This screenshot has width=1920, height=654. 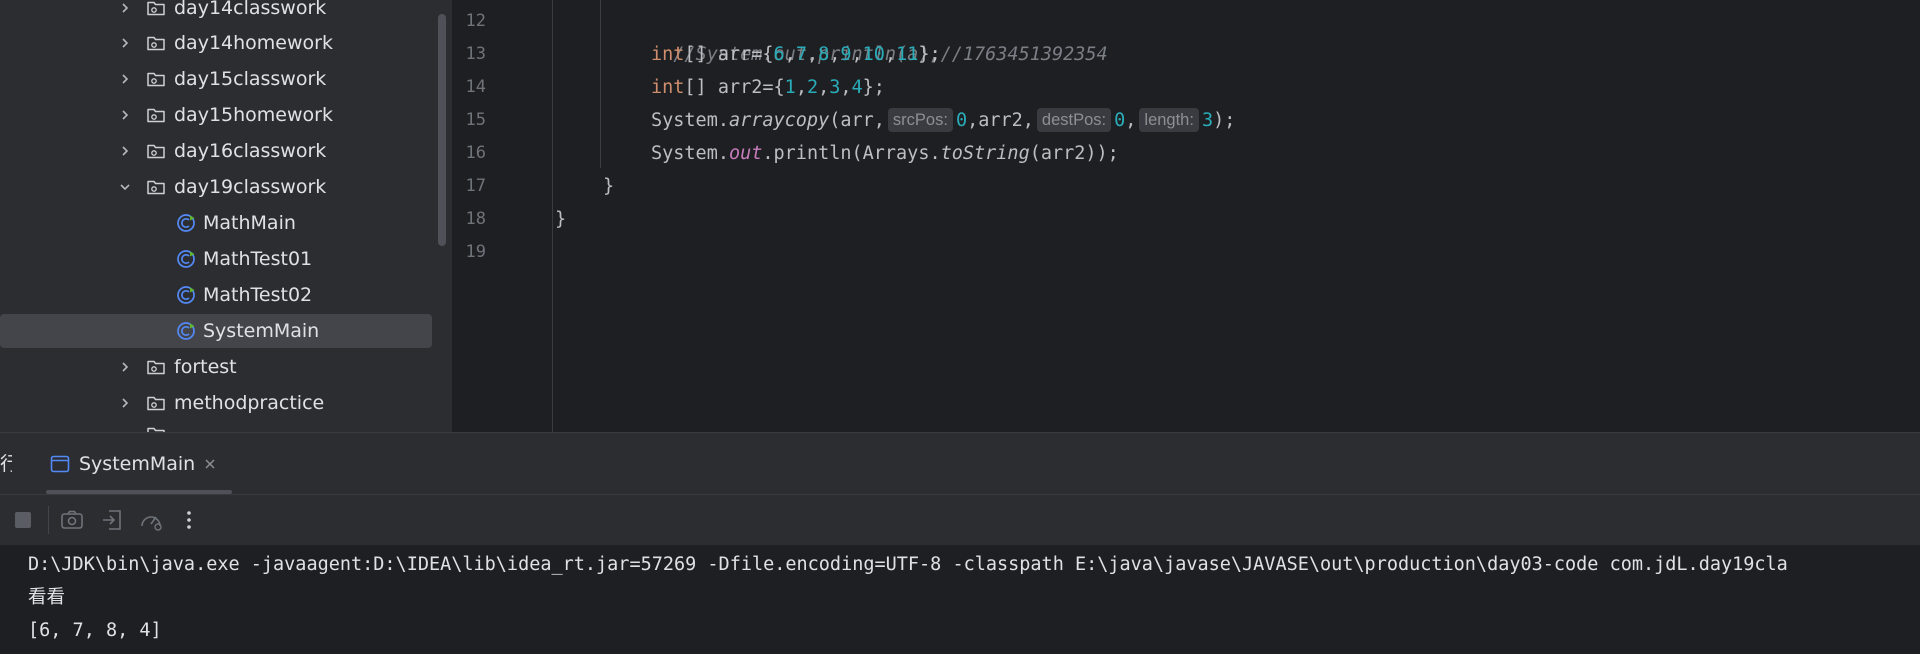 What do you see at coordinates (250, 151) in the screenshot?
I see `tree-item-label: day16classwork` at bounding box center [250, 151].